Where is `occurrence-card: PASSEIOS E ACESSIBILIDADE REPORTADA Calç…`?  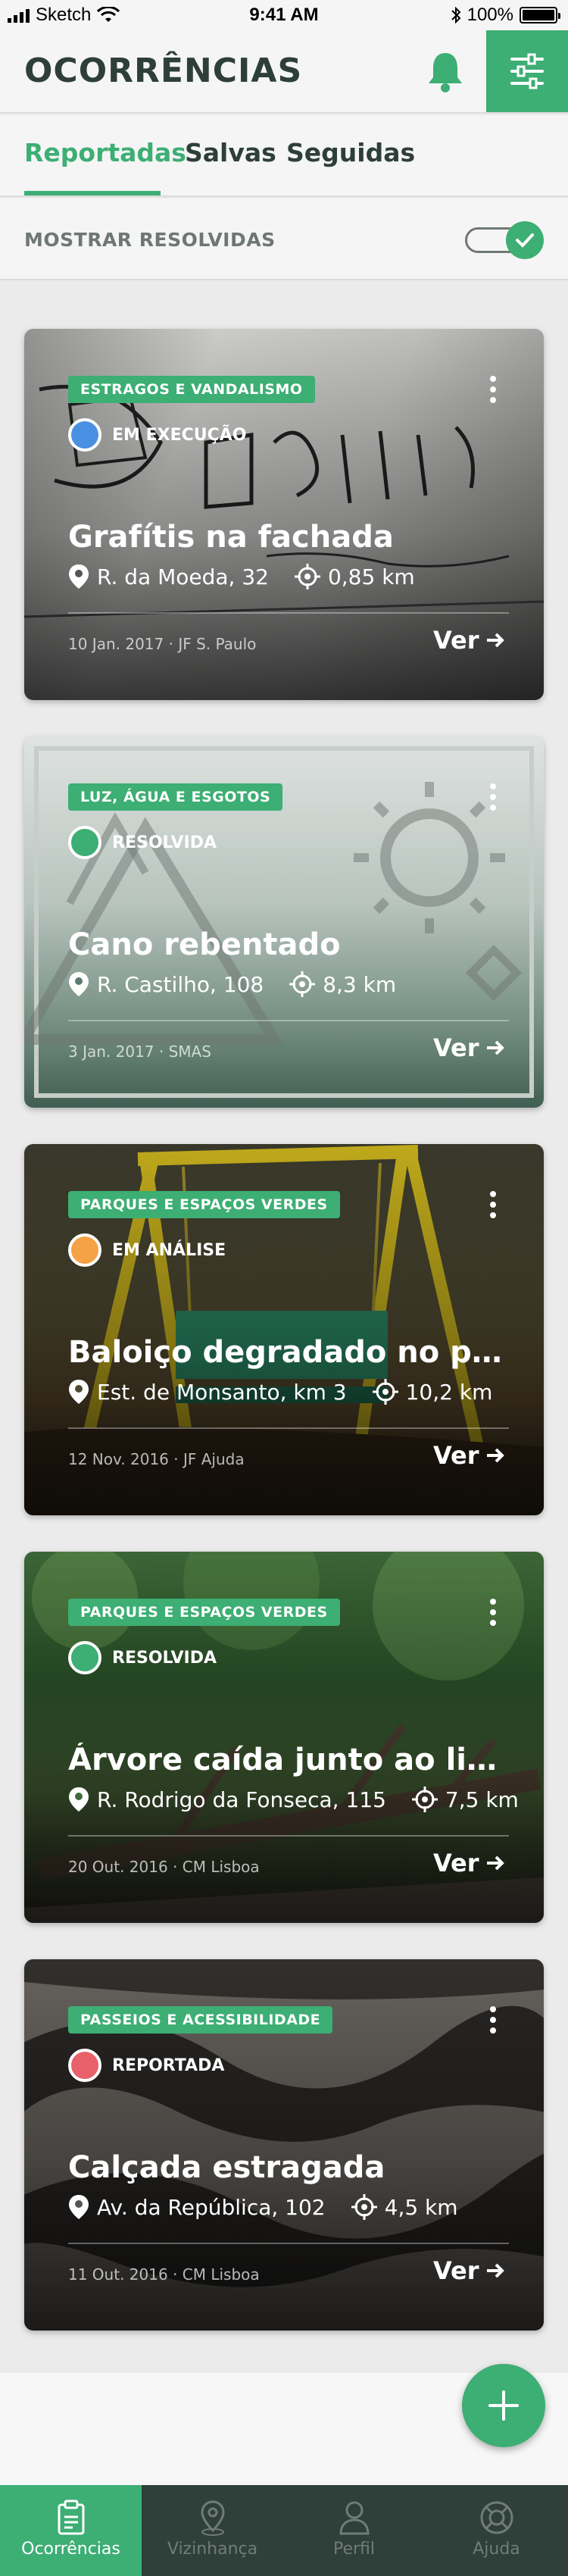 occurrence-card: PASSEIOS E ACESSIBILIDADE REPORTADA Calç… is located at coordinates (284, 2145).